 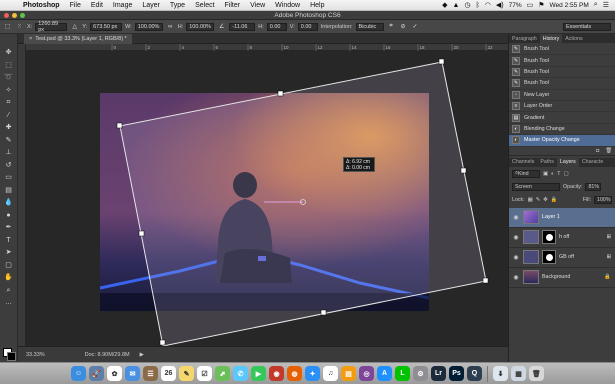 I want to click on vertical-skew-input: 0.00, so click(x=307, y=26).